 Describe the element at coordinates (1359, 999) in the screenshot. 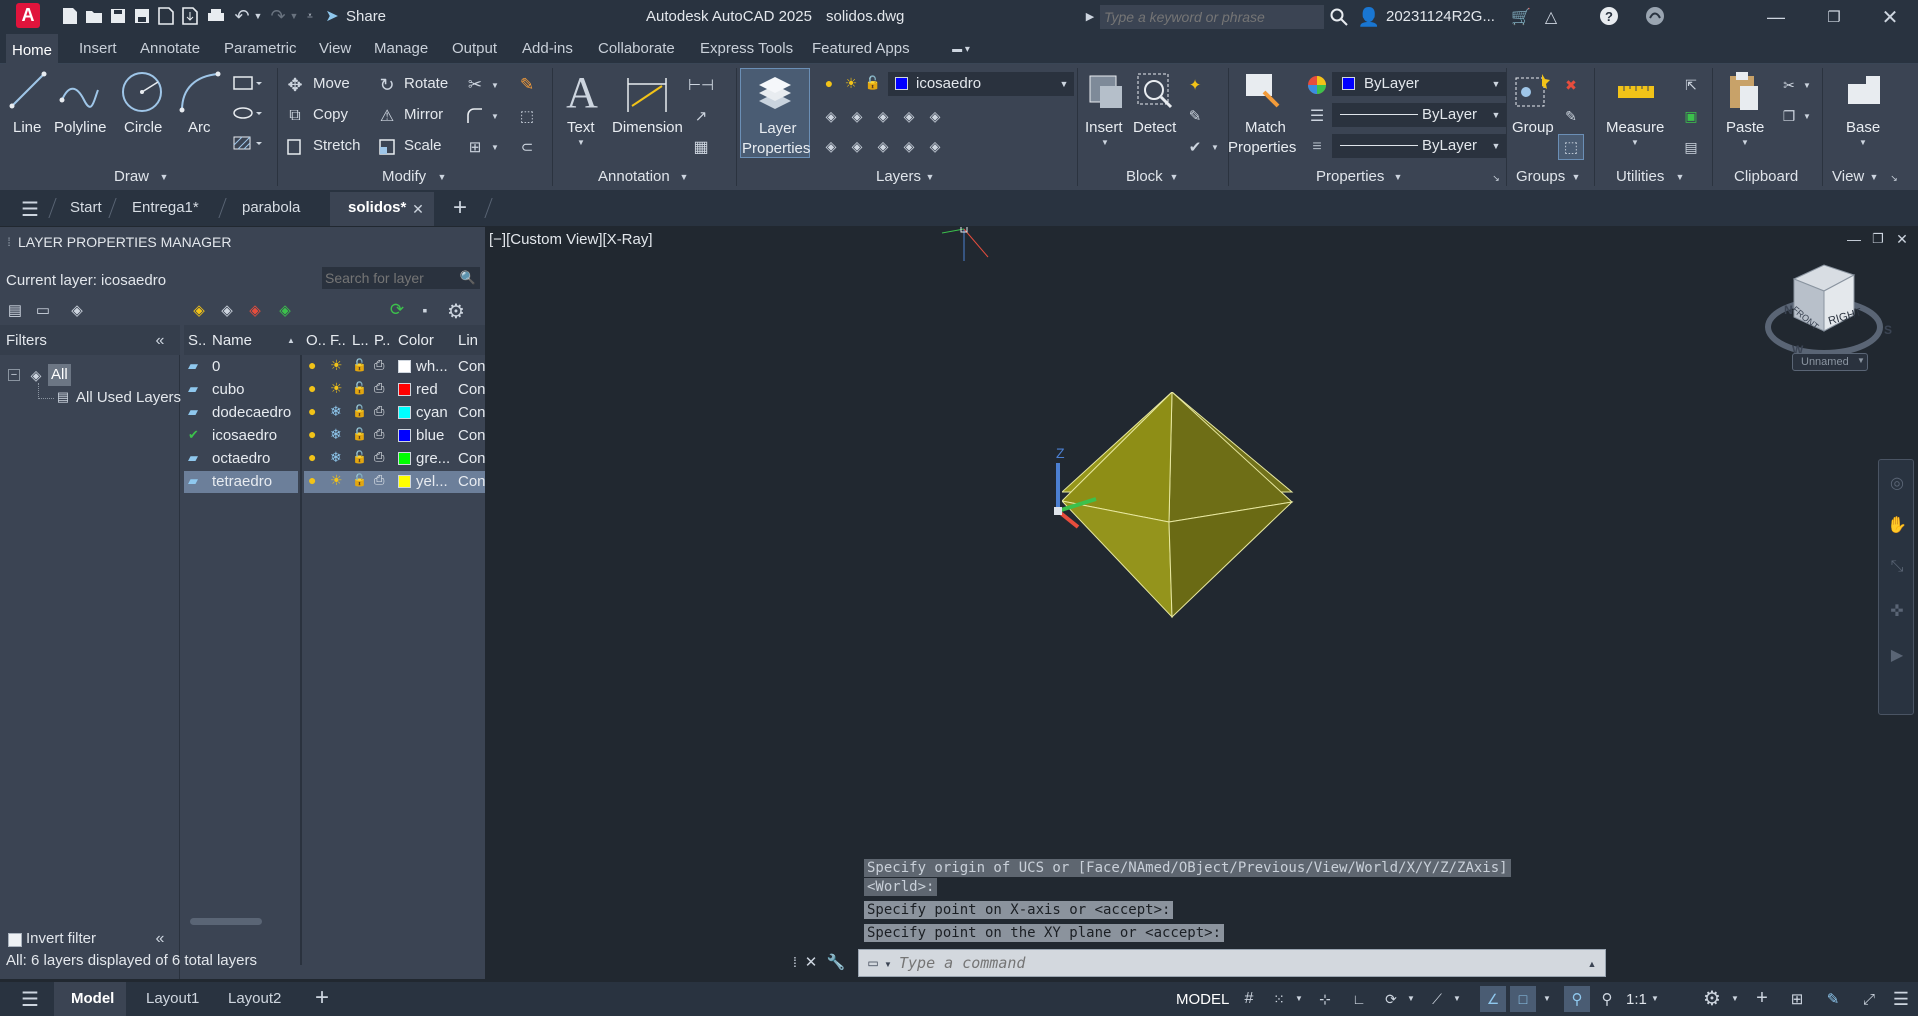

I see `ortho-icon: ∟` at that location.